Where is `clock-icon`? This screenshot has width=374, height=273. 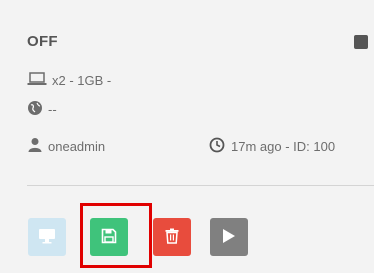
clock-icon is located at coordinates (217, 146).